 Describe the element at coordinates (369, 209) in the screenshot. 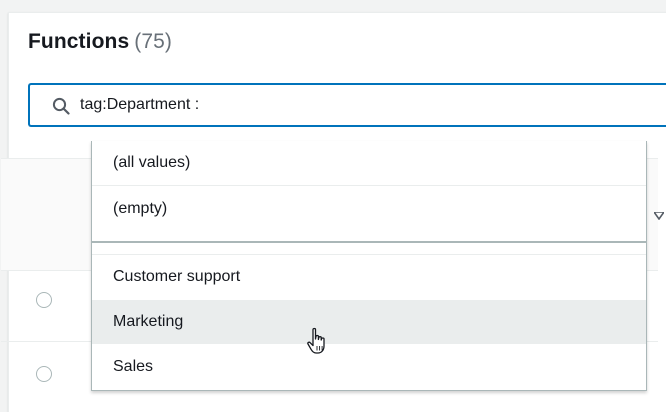

I see `option-empty: (empty)` at that location.